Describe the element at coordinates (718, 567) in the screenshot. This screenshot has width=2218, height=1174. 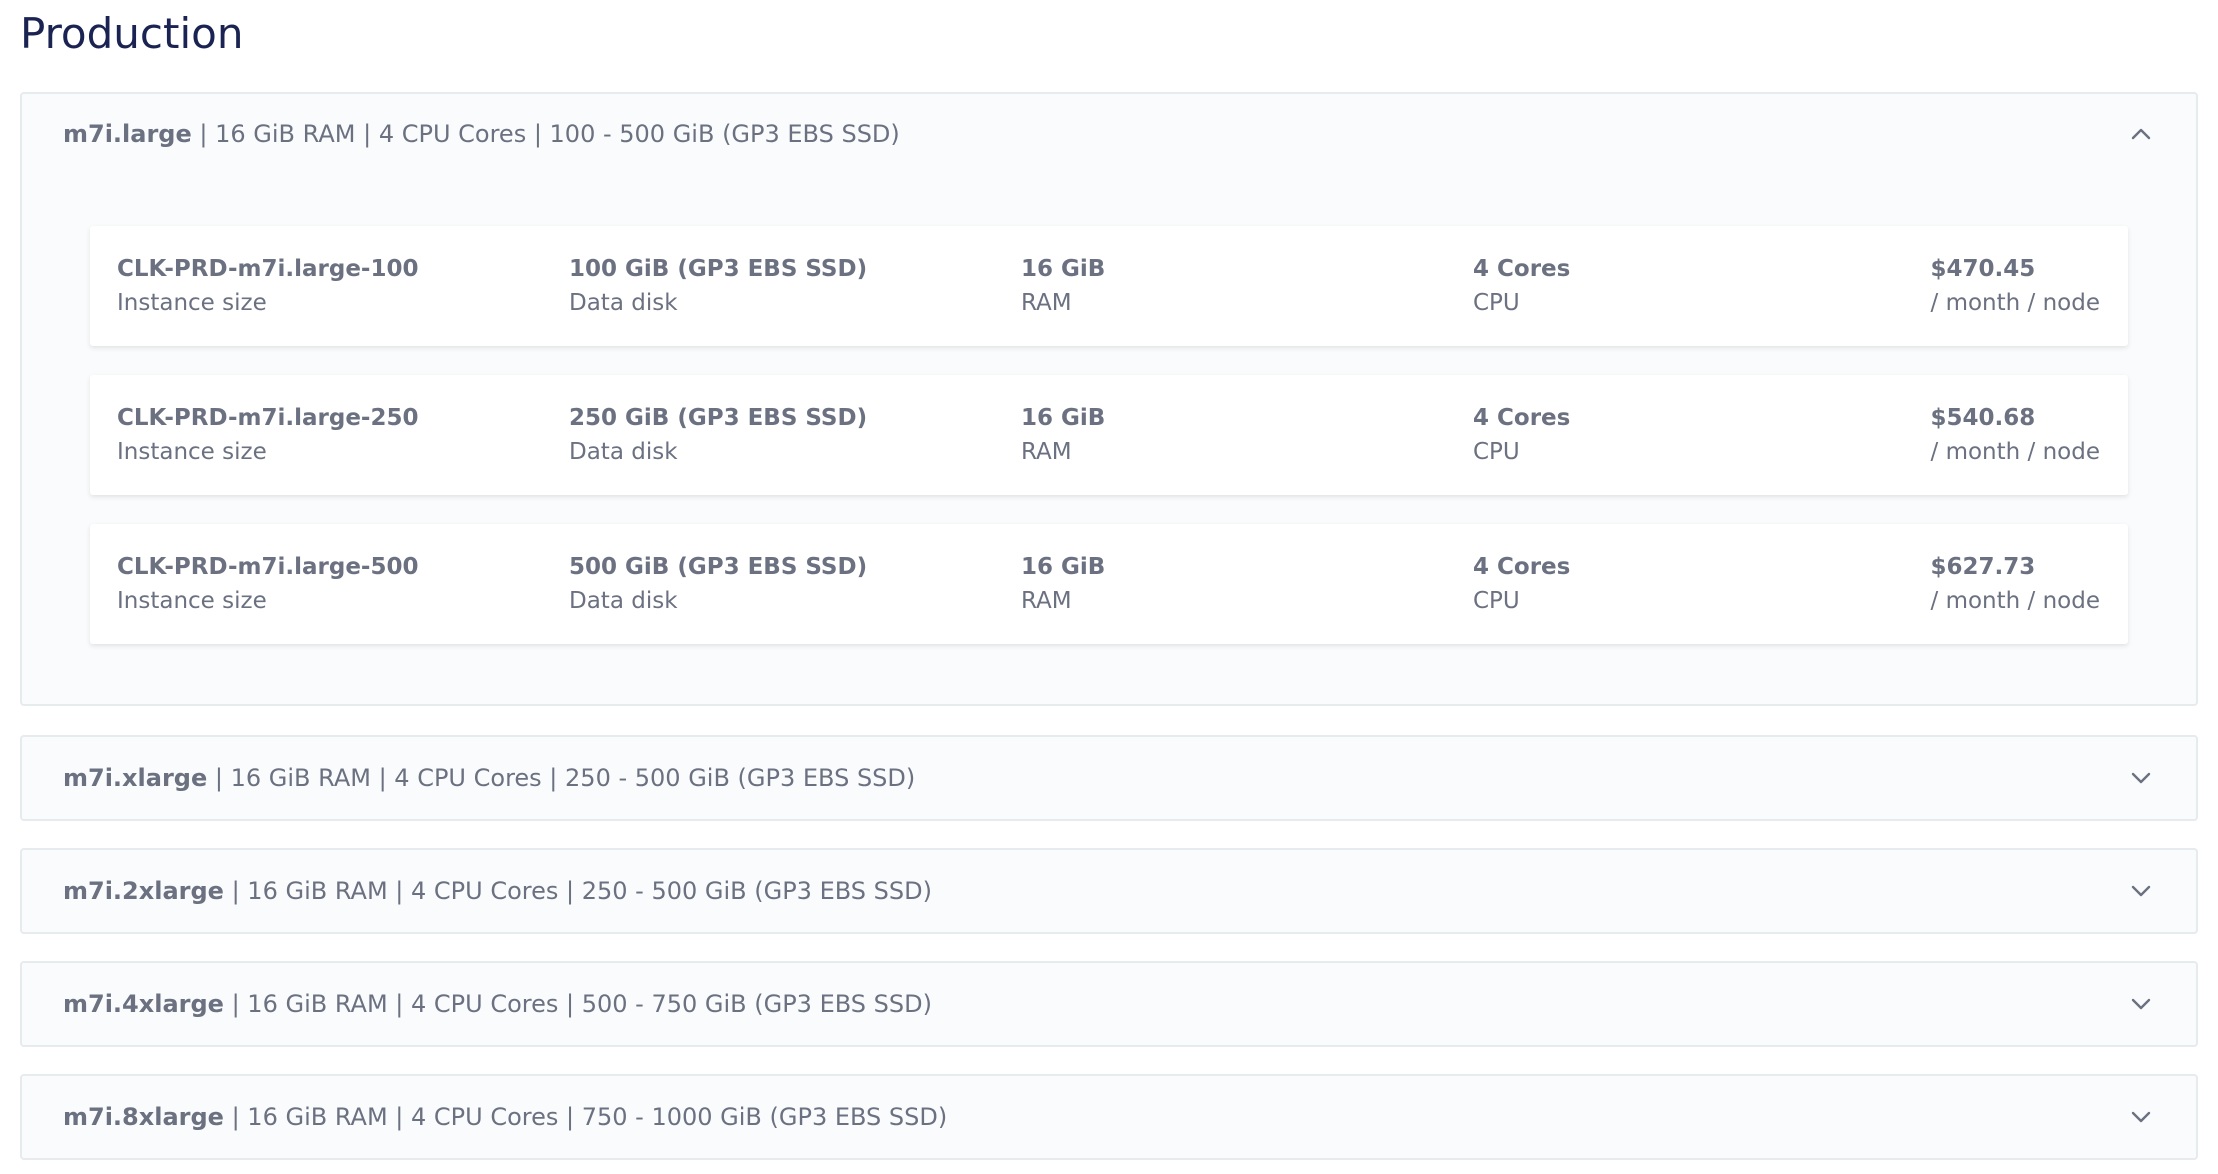
I see `data-disk-value: 500 GiB (GP3 EBS SSD)` at that location.